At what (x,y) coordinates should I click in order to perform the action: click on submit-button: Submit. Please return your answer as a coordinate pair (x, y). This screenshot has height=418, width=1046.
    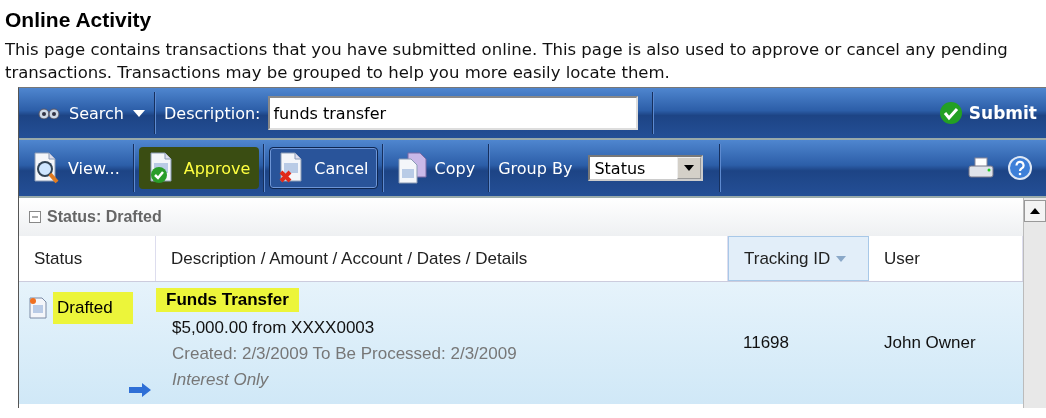
    Looking at the image, I should click on (987, 113).